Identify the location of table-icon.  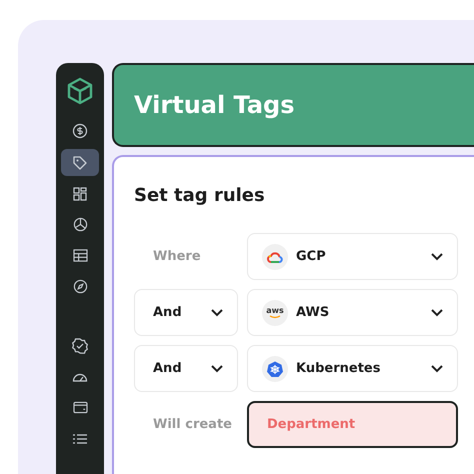
(80, 255).